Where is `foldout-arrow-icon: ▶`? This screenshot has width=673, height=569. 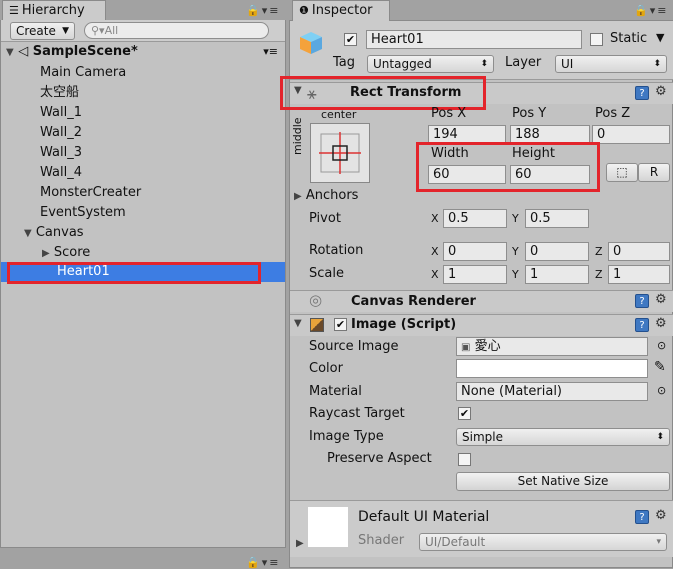
foldout-arrow-icon: ▶ is located at coordinates (300, 543).